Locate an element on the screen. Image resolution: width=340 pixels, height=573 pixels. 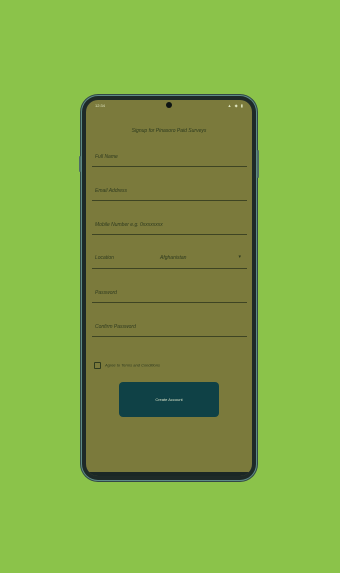
camera-notch-icon is located at coordinates (169, 105).